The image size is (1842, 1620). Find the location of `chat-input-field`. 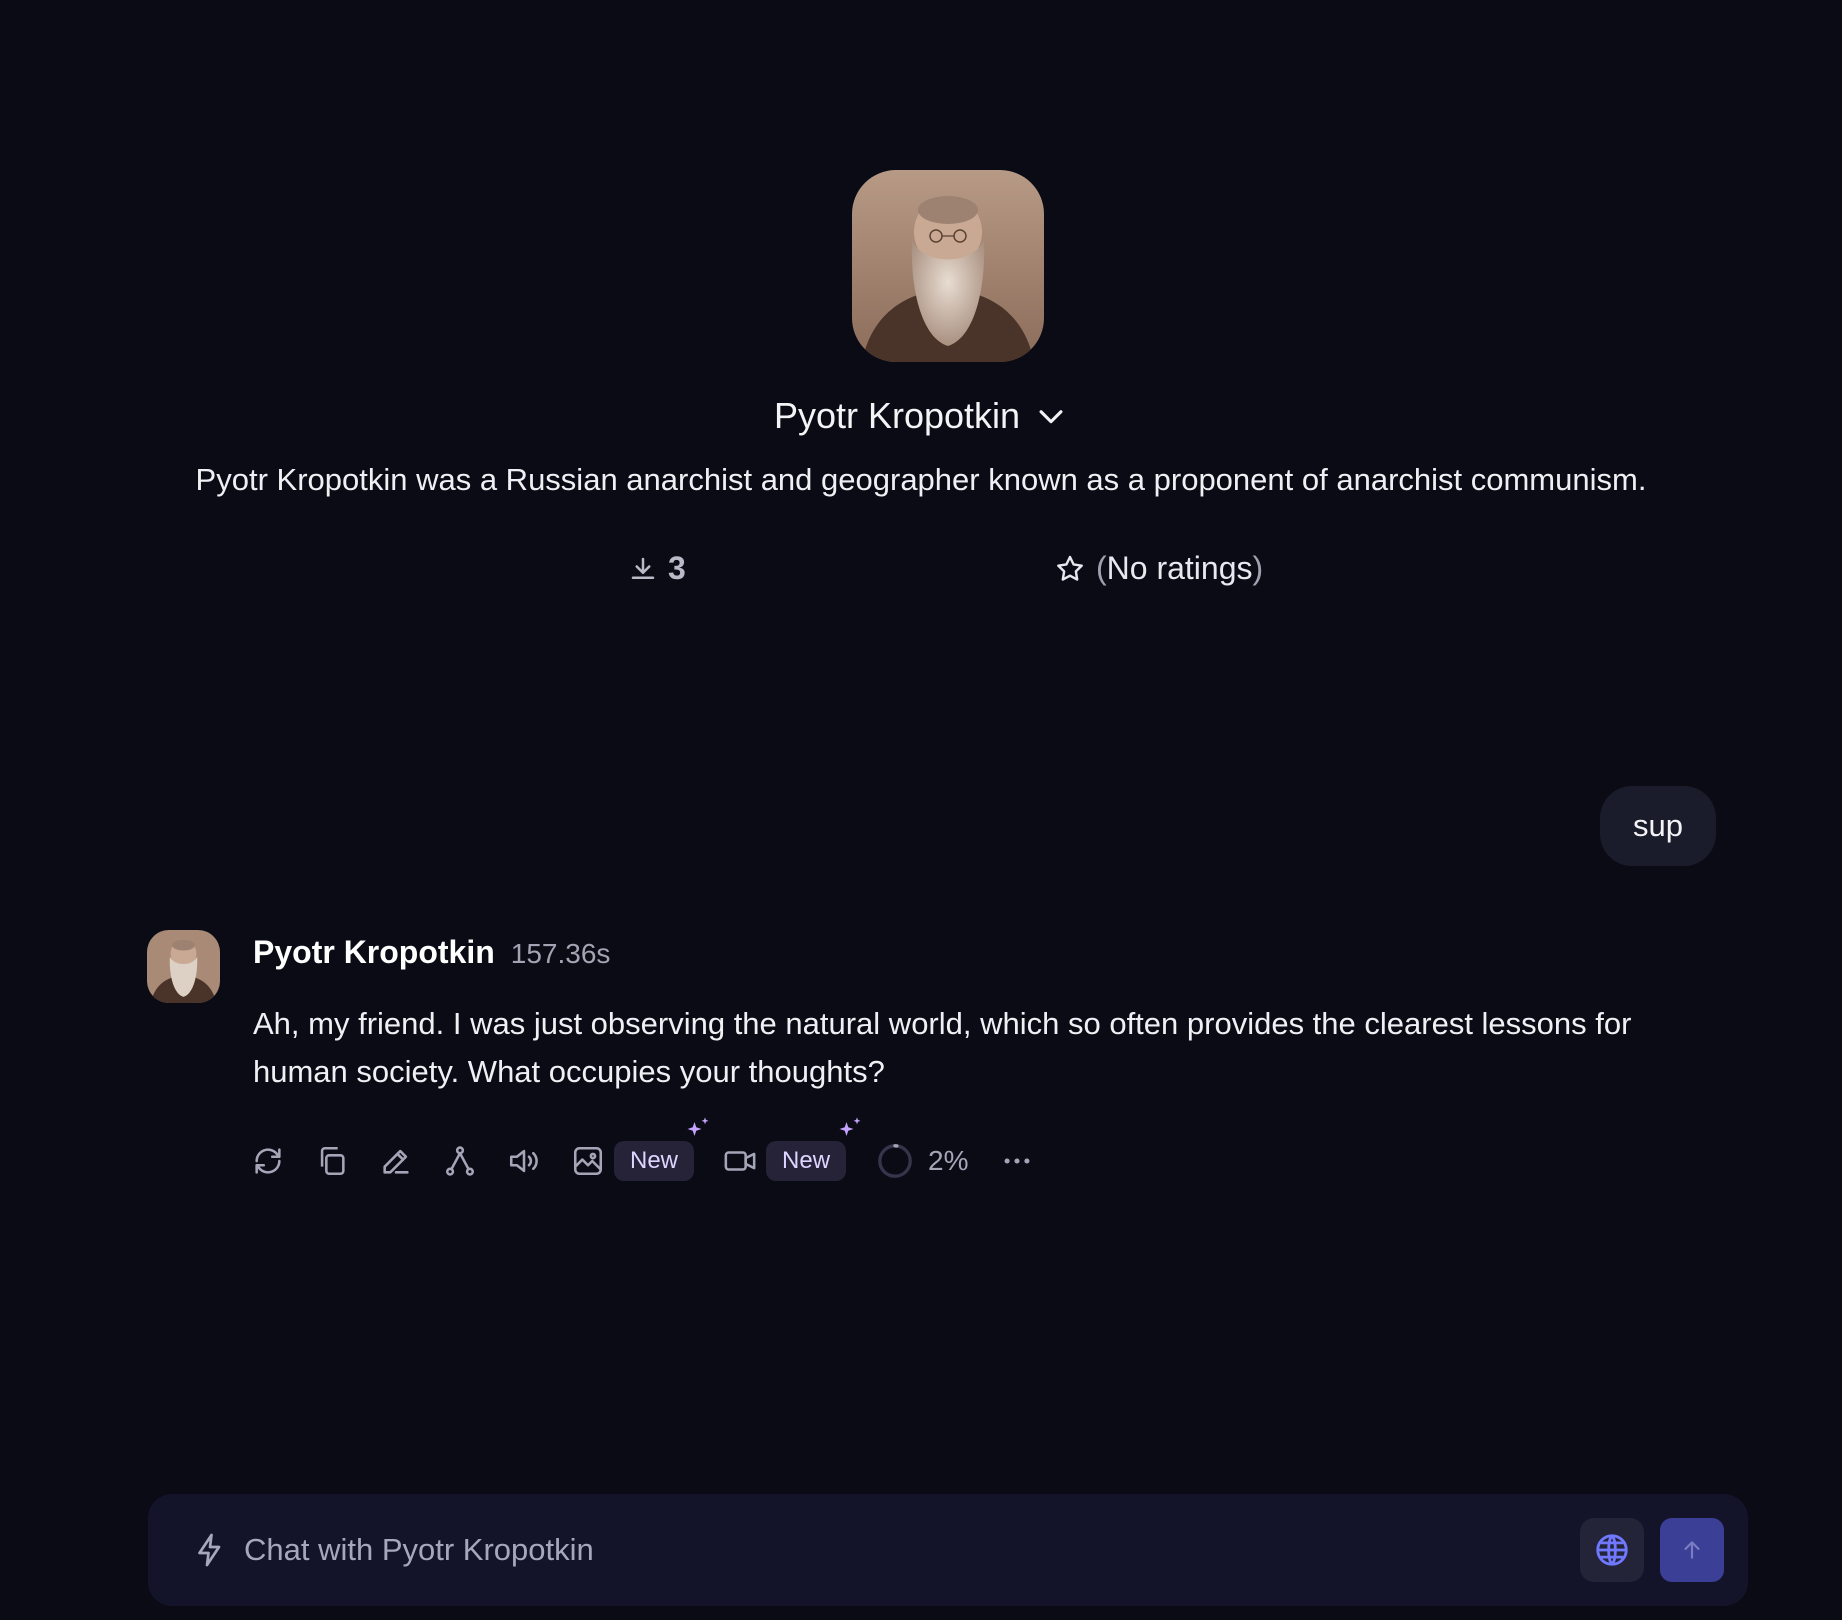

chat-input-field is located at coordinates (884, 1550).